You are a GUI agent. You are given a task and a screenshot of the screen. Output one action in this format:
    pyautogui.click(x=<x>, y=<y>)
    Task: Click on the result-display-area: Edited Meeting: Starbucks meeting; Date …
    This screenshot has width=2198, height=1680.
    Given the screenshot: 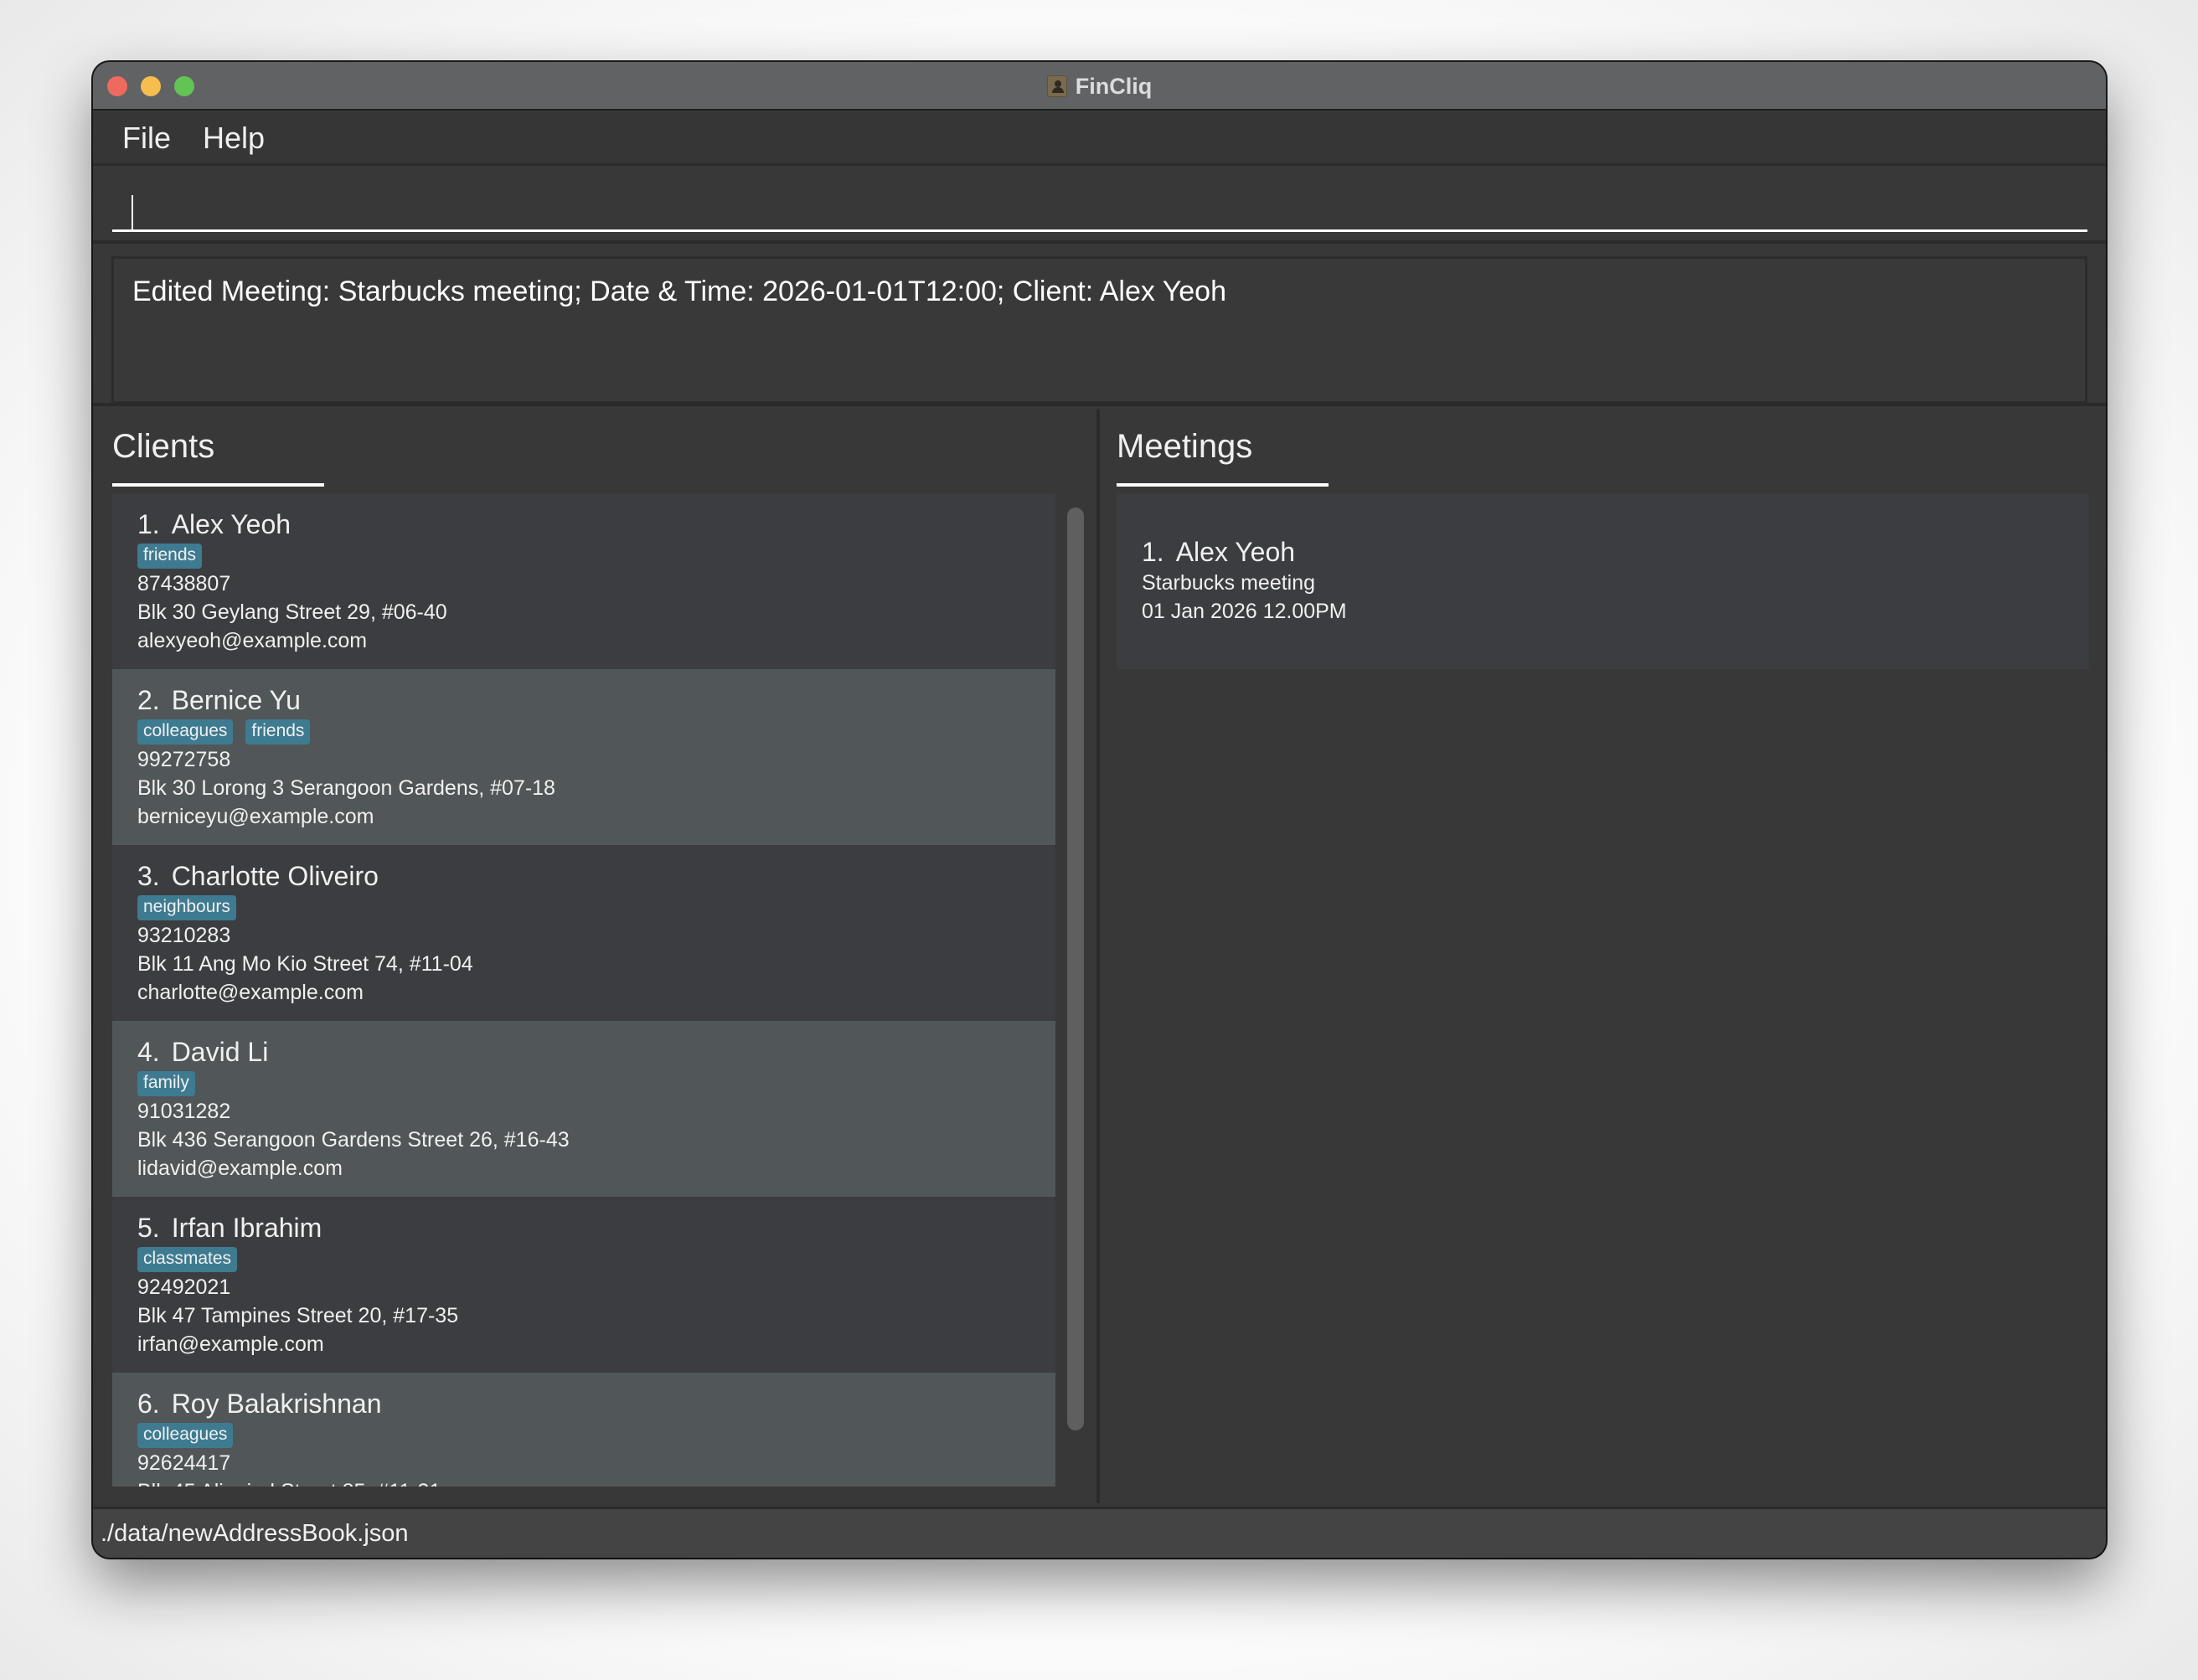 What is the action you would take?
    pyautogui.click(x=1099, y=326)
    